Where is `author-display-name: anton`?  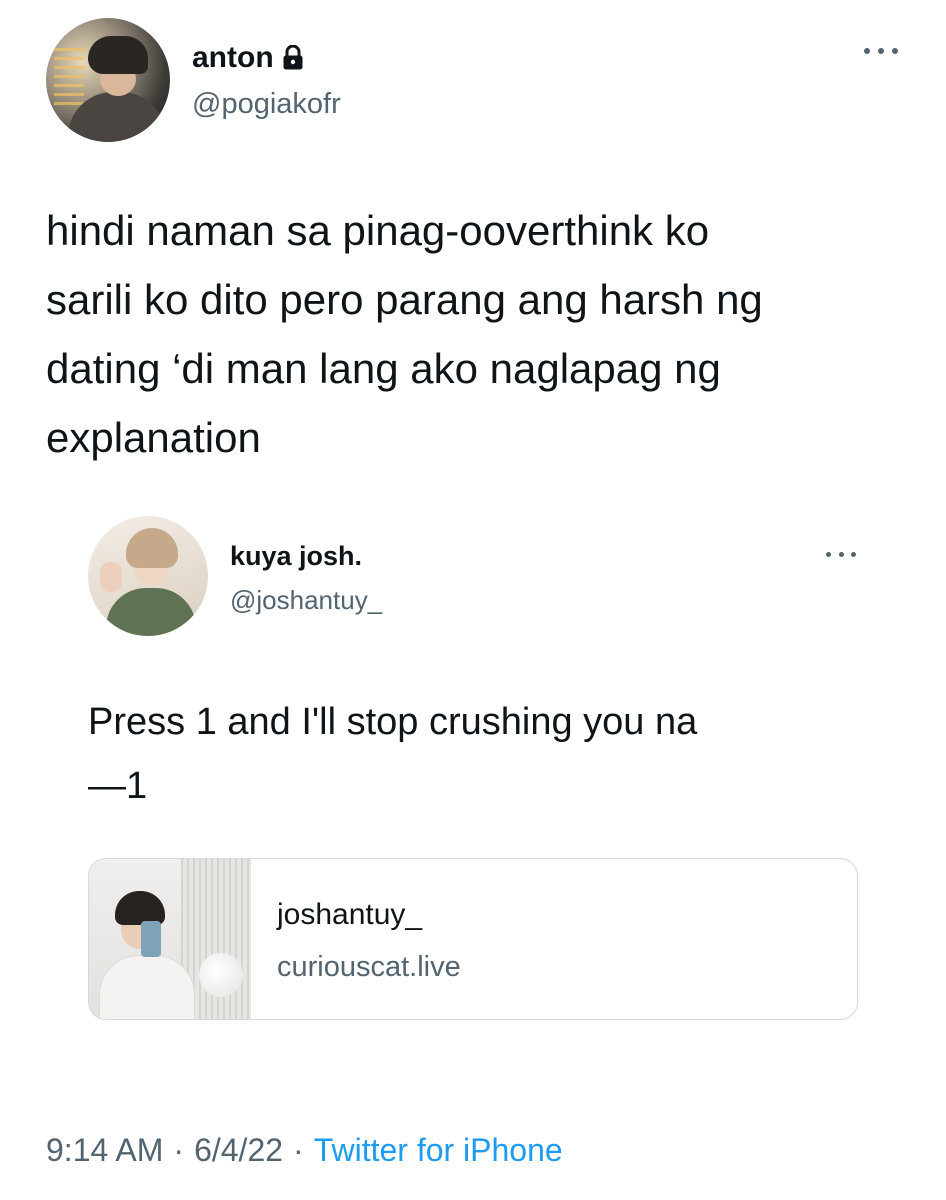 author-display-name: anton is located at coordinates (233, 58).